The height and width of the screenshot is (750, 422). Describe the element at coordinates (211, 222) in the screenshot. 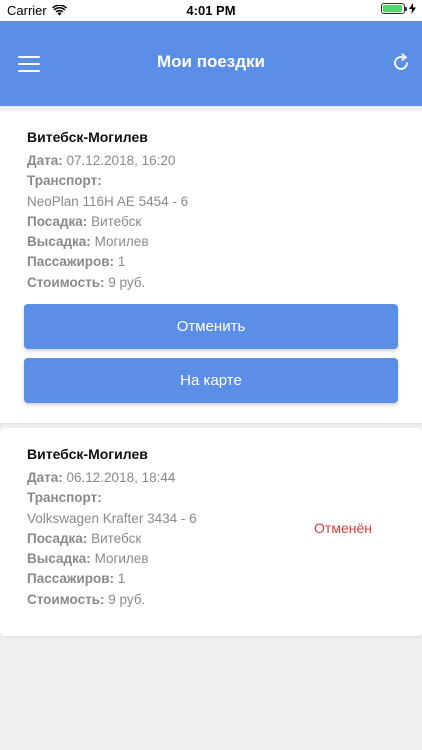

I see `trip-boarding: Посадка: Витебск` at that location.